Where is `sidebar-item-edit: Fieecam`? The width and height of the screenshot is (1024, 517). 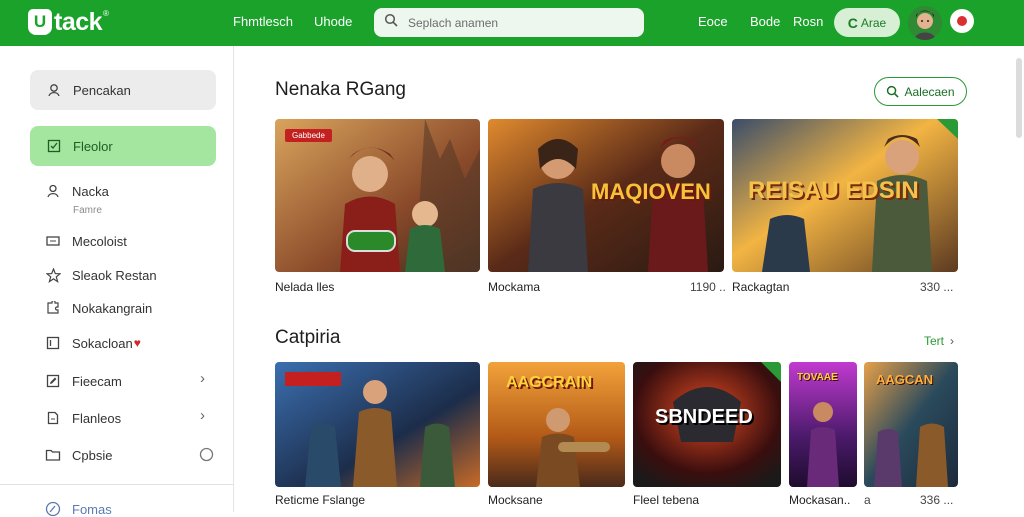
sidebar-item-edit: Fieecam is located at coordinates (83, 381).